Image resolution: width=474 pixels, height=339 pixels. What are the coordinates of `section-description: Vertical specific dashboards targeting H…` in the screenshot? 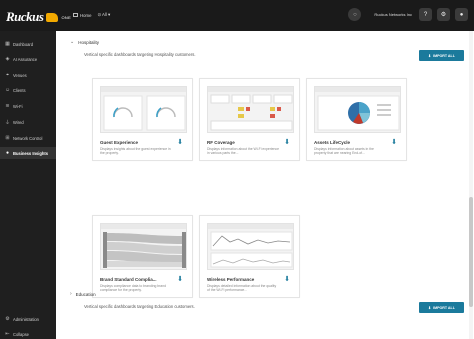 It's located at (140, 54).